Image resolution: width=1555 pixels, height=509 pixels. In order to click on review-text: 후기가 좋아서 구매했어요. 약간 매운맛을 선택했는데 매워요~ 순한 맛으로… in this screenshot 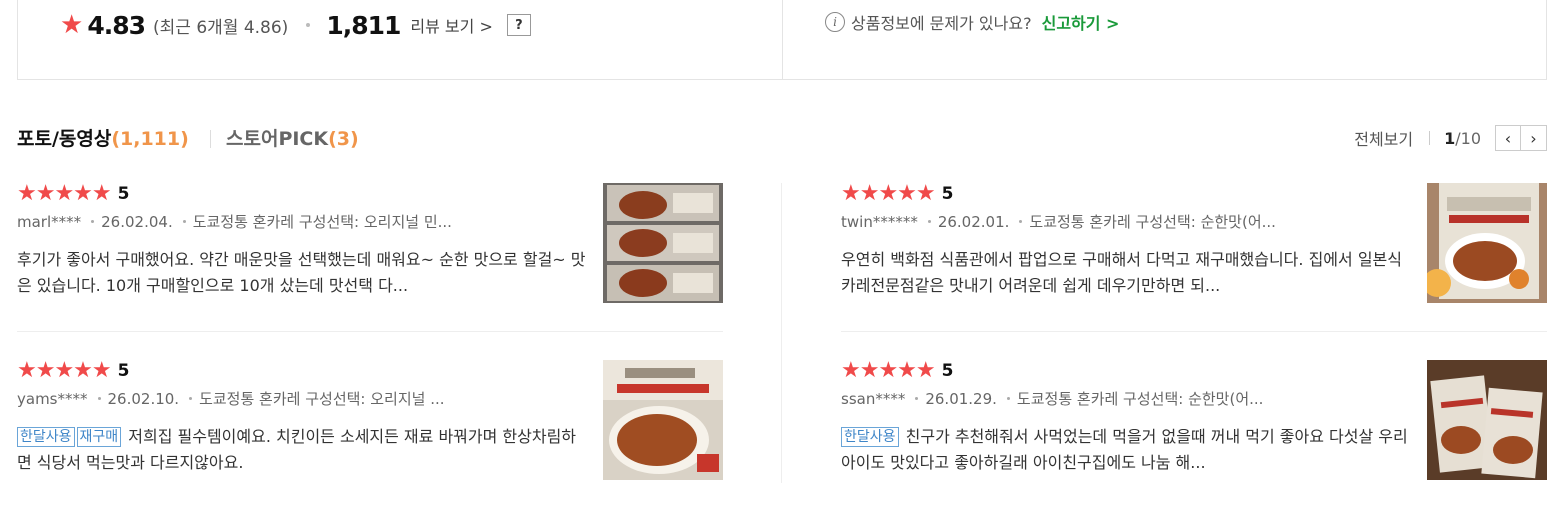, I will do `click(301, 272)`.